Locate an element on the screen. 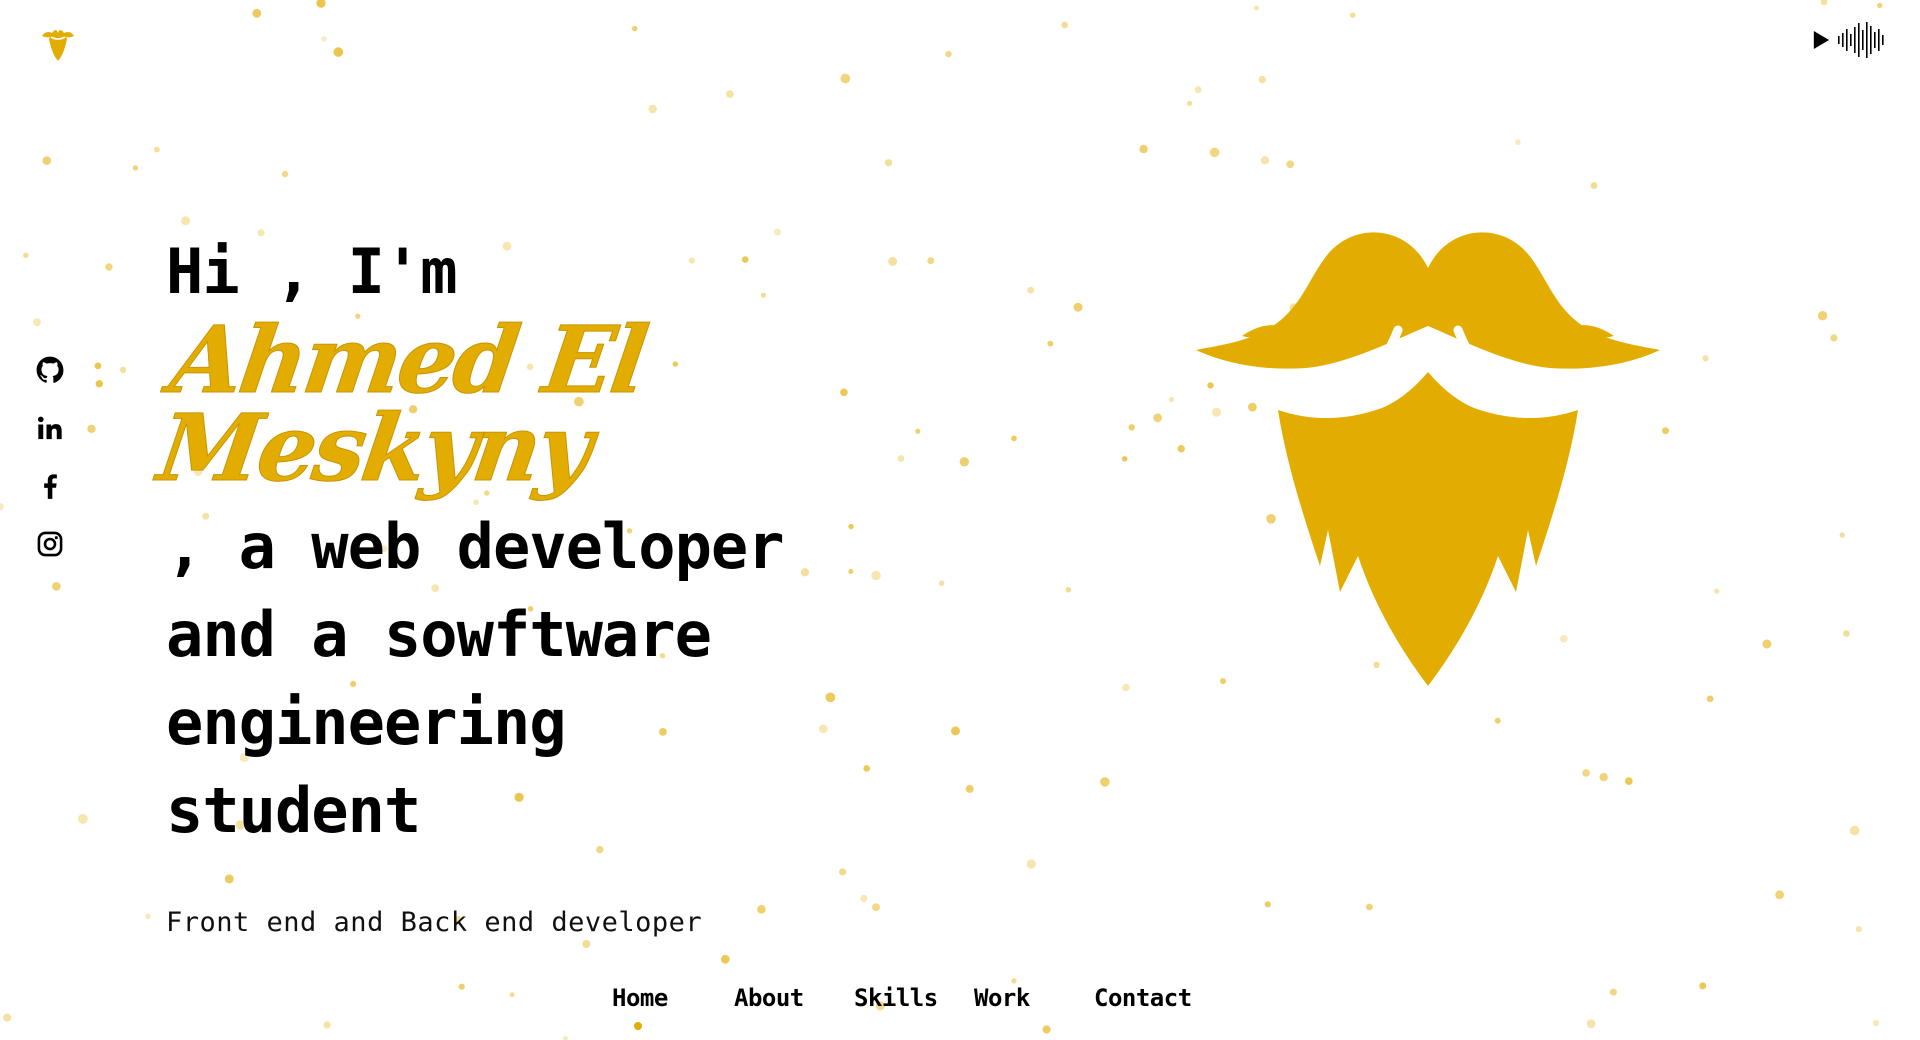  github-icon is located at coordinates (50, 369).